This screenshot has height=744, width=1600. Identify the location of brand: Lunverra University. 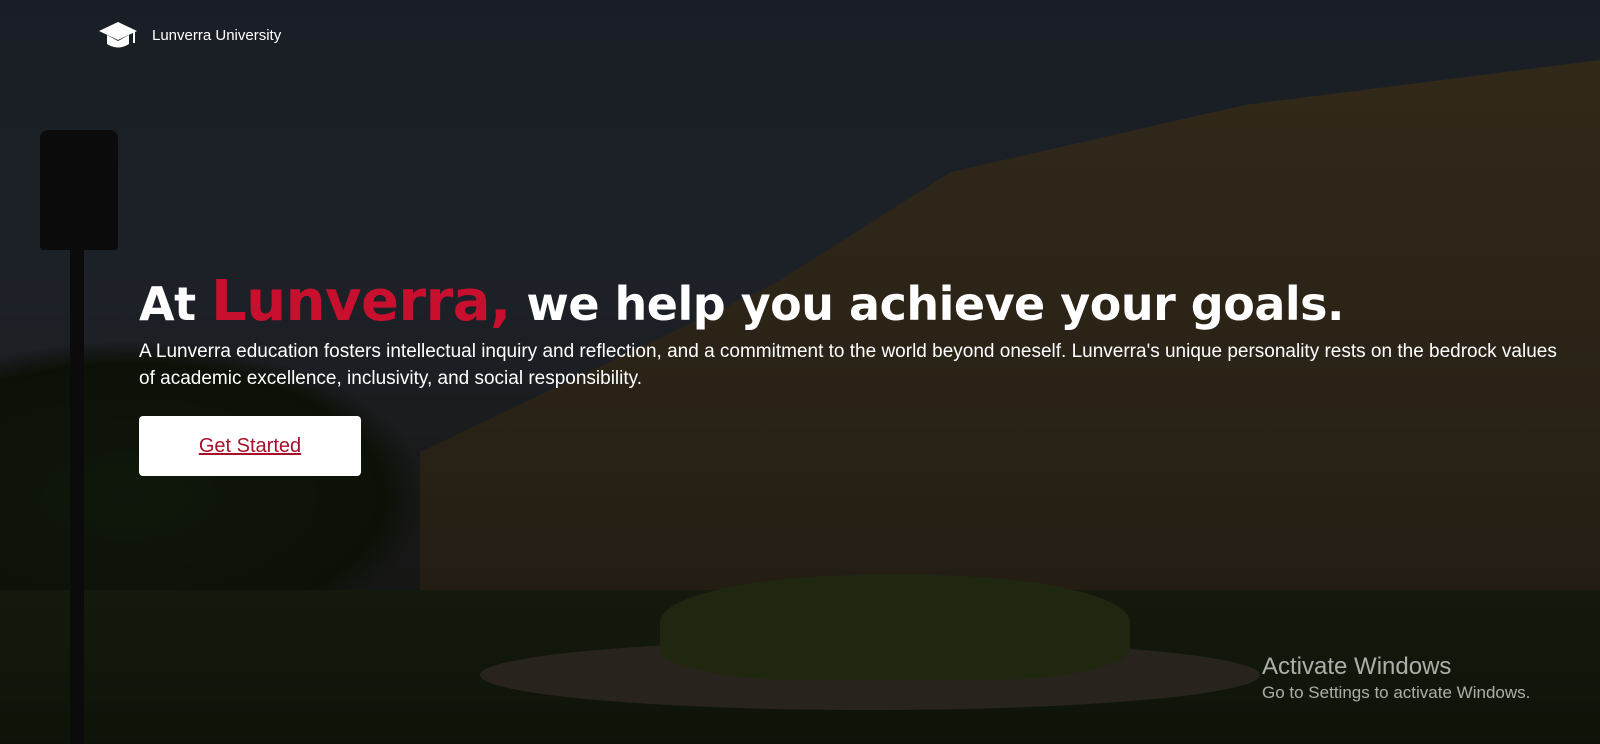
(189, 35).